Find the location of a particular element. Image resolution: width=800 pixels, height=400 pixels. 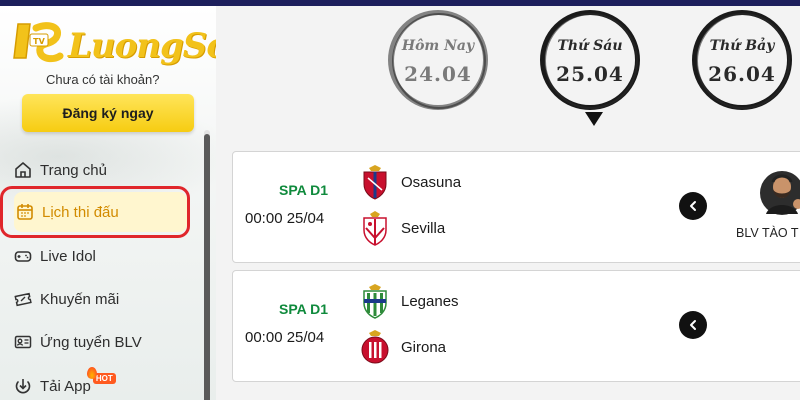

day-date: 25.04 is located at coordinates (590, 74).